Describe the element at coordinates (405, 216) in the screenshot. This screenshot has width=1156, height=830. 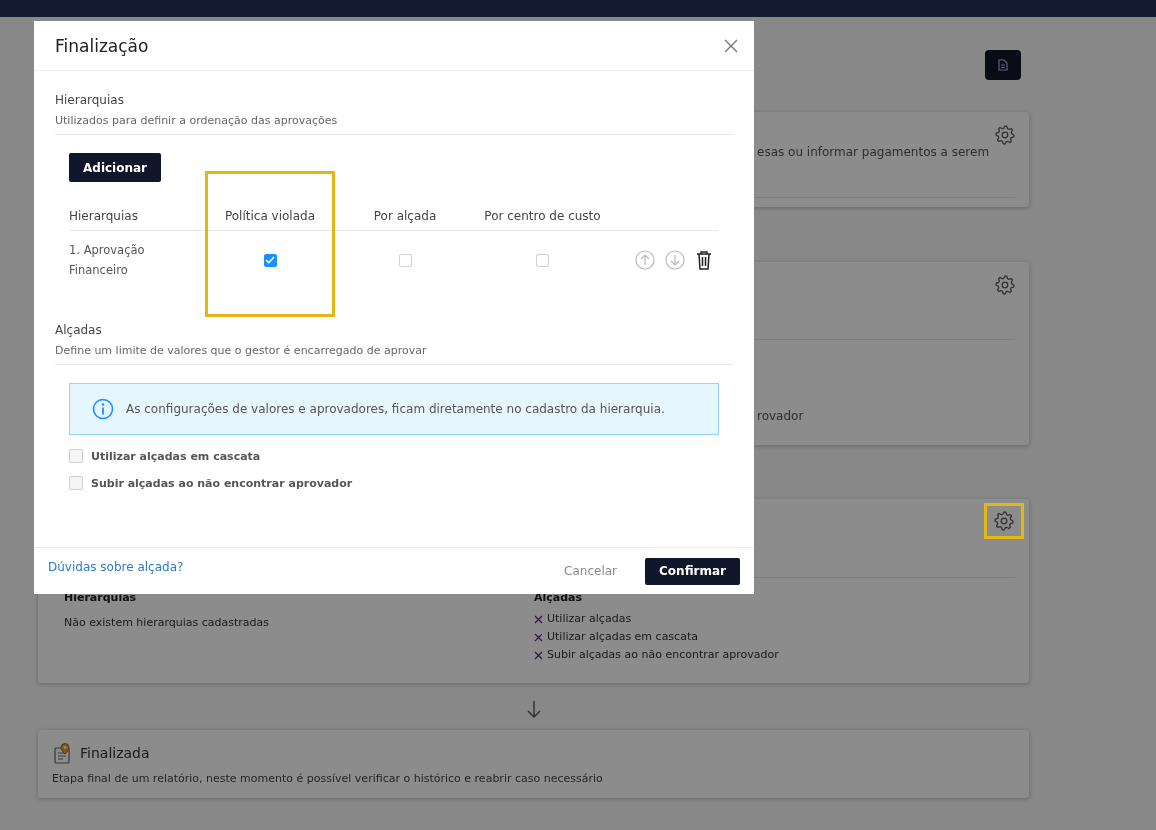
I see `column-header: Por alçada` at that location.